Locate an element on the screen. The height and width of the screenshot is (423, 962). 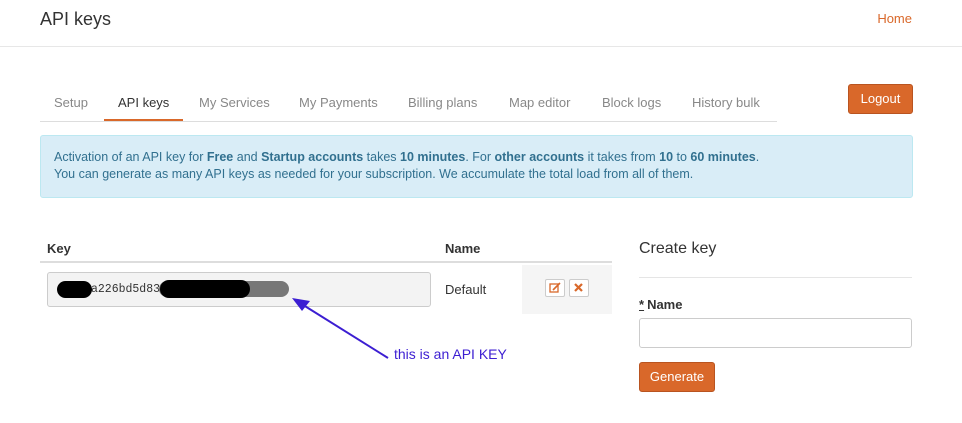
generate-button: Generate is located at coordinates (677, 377).